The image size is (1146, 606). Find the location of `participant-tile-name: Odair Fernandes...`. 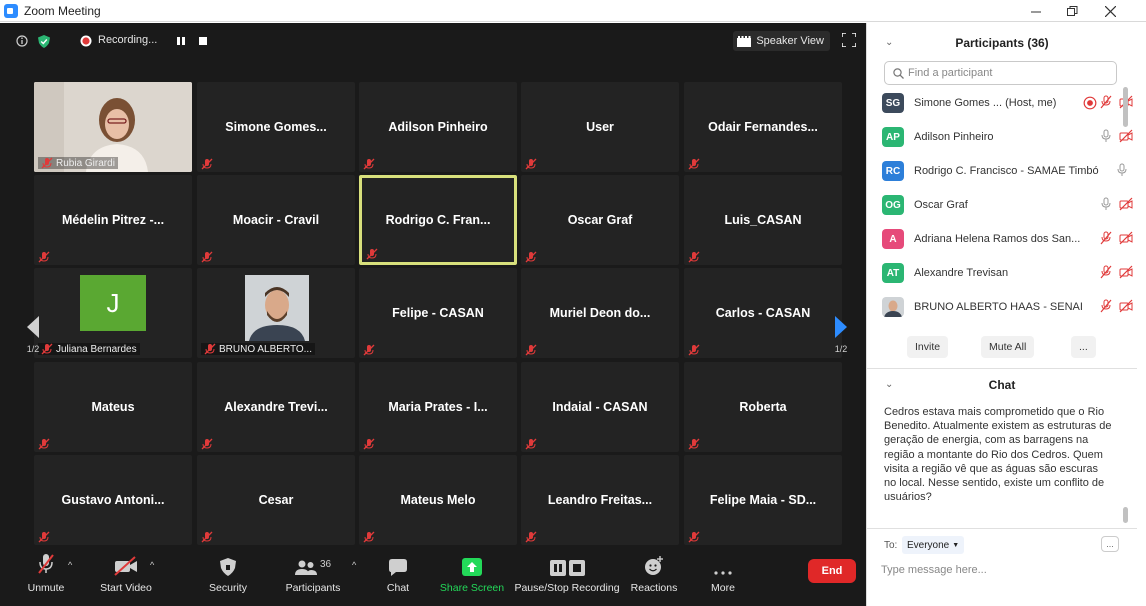

participant-tile-name: Odair Fernandes... is located at coordinates (763, 127).